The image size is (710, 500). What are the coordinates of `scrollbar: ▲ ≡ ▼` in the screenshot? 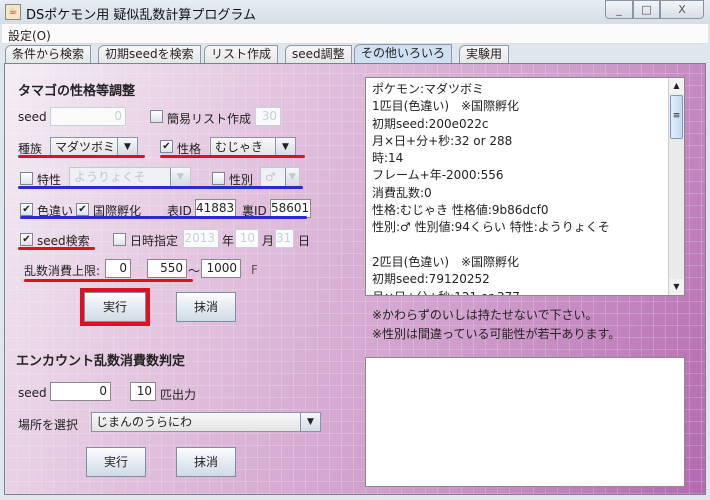 It's located at (676, 186).